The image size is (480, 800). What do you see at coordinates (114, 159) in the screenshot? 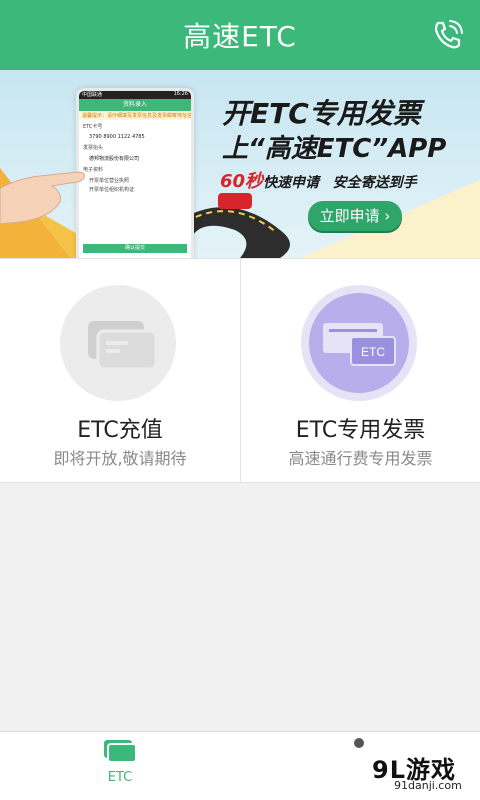
I see `phone-company: 德邦物流股份有限公司` at bounding box center [114, 159].